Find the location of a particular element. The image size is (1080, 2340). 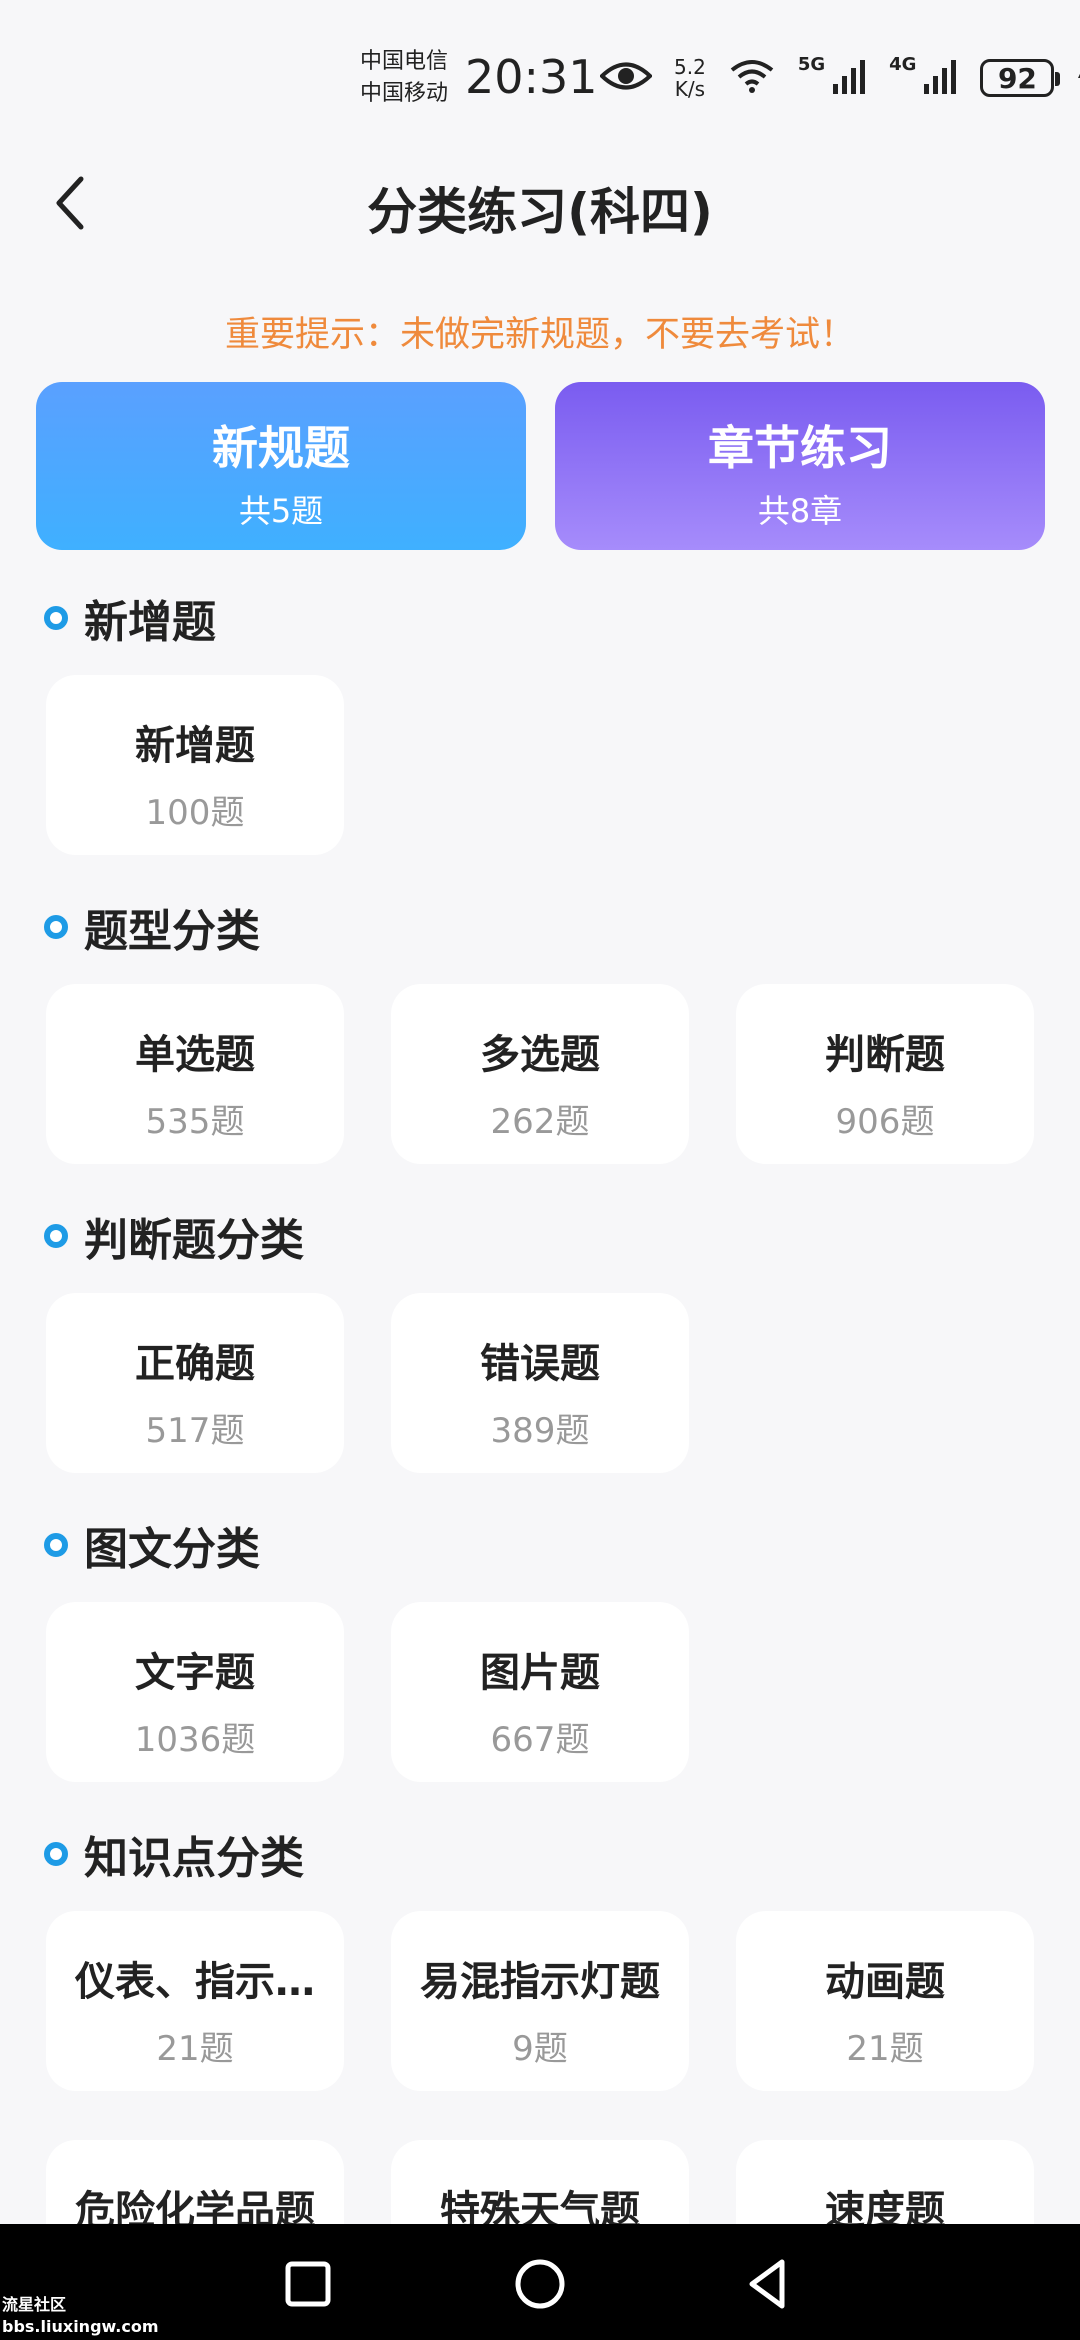

card-label: 动画题 is located at coordinates (885, 1982).